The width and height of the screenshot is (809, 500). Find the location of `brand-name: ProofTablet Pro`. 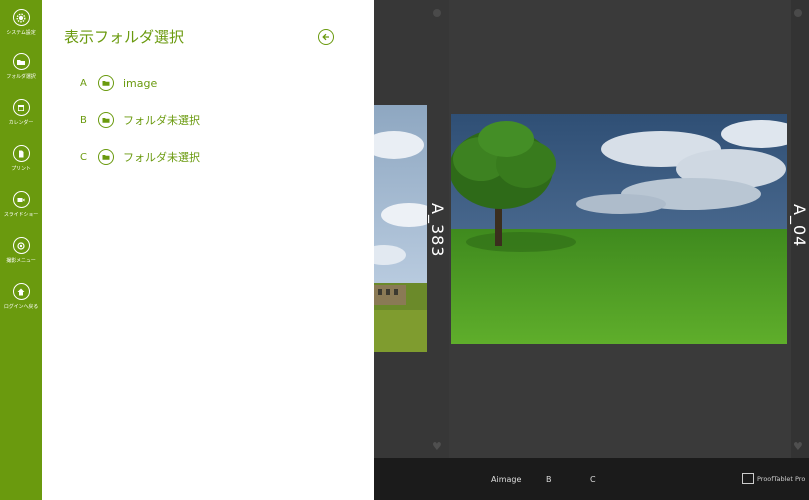

brand-name: ProofTablet Pro is located at coordinates (781, 478).